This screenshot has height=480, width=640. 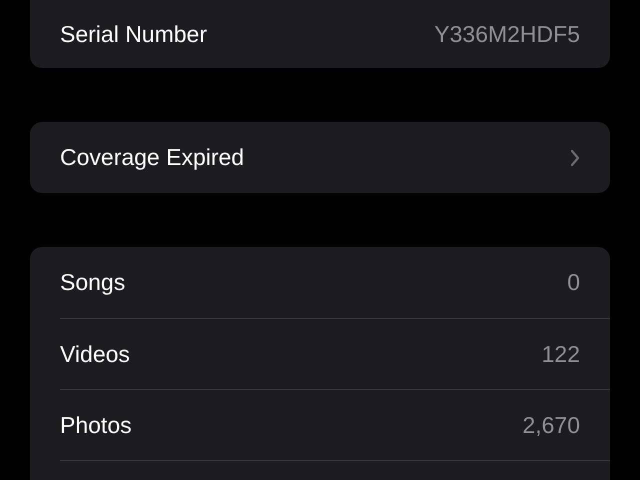 I want to click on chevron-icon, so click(x=575, y=157).